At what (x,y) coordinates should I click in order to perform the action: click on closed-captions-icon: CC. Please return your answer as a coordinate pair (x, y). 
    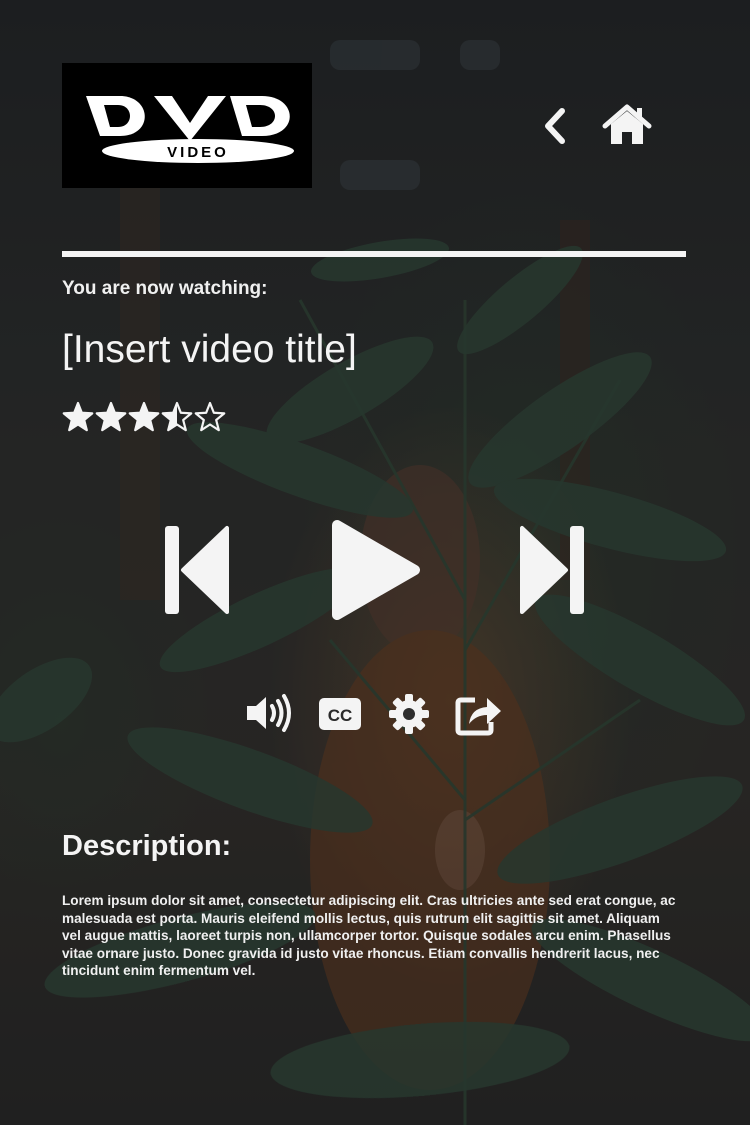
    Looking at the image, I should click on (340, 714).